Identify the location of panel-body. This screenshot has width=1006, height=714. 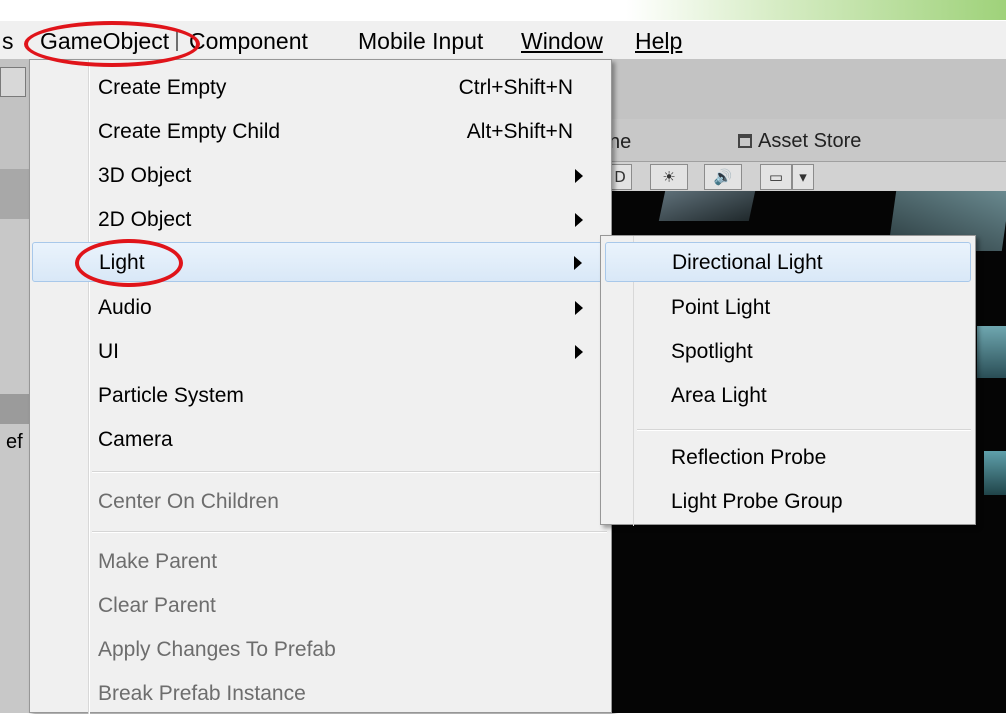
(16, 466).